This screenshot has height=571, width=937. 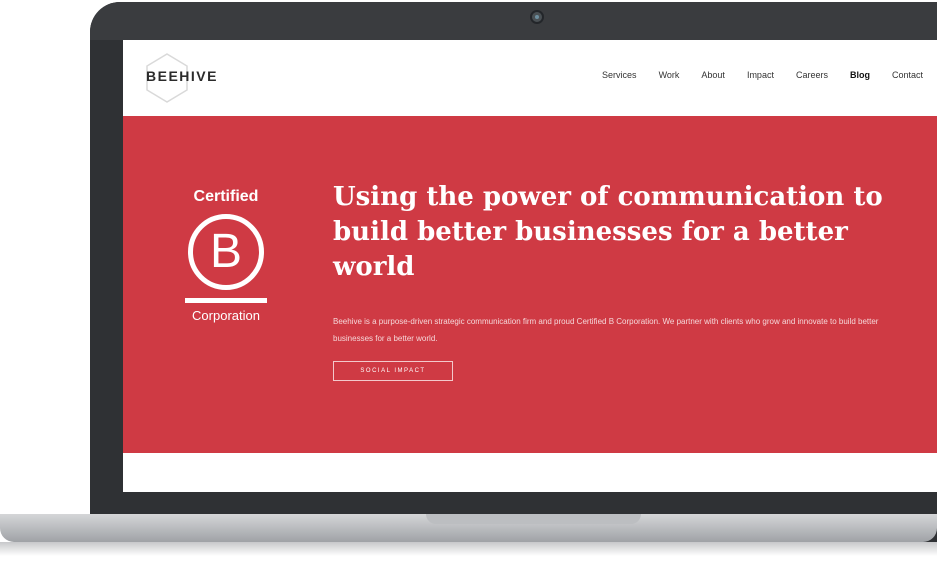 I want to click on camera-icon, so click(x=537, y=17).